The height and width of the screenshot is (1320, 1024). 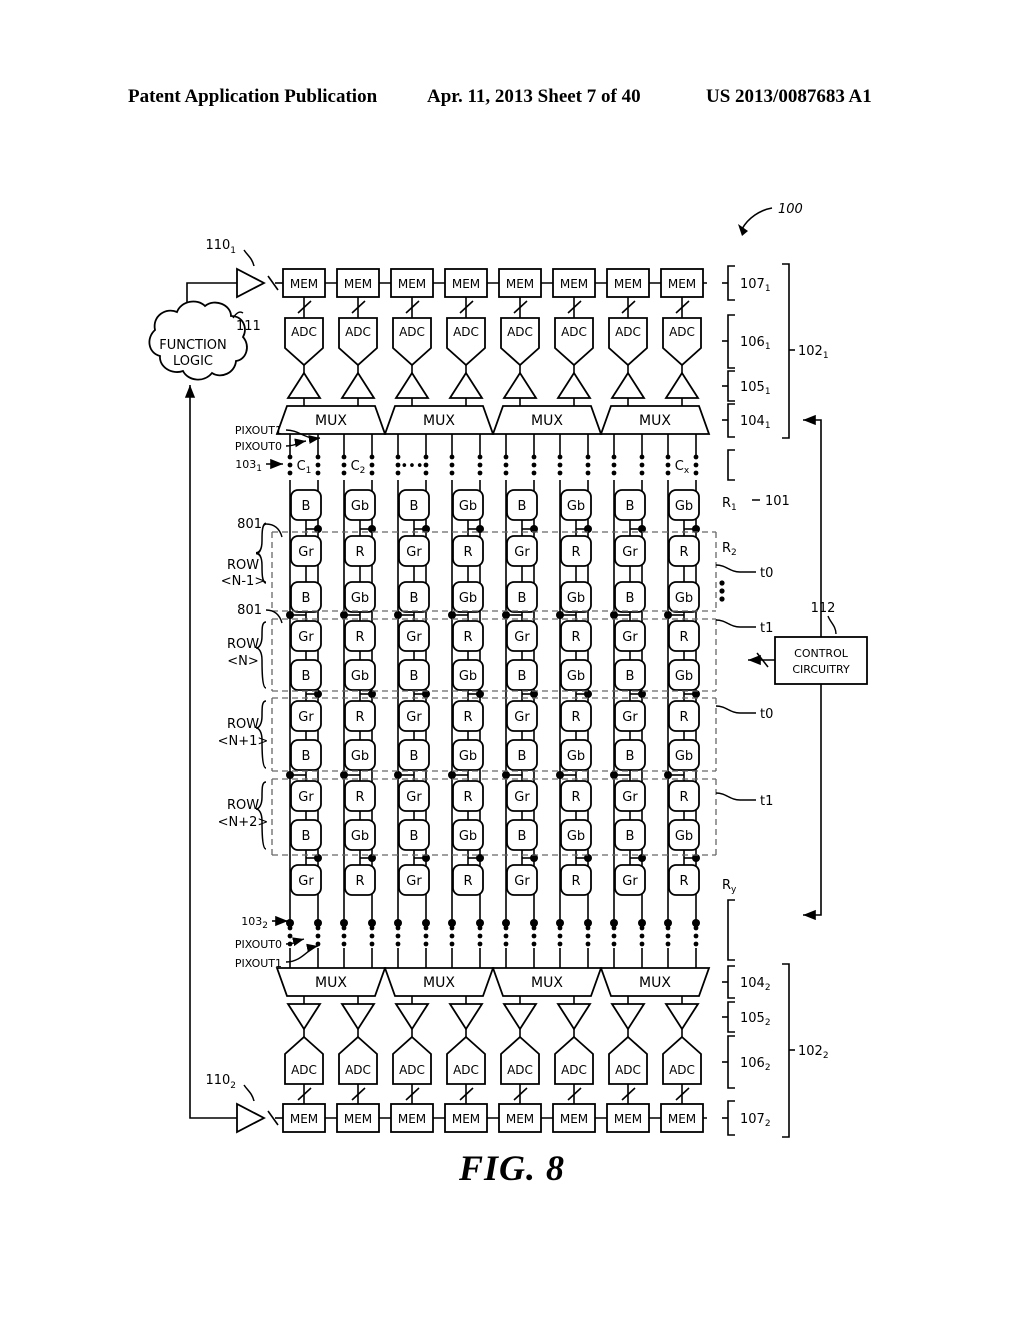 What do you see at coordinates (258, 446) in the screenshot?
I see `pixout0-label-top: PIXOUT0` at bounding box center [258, 446].